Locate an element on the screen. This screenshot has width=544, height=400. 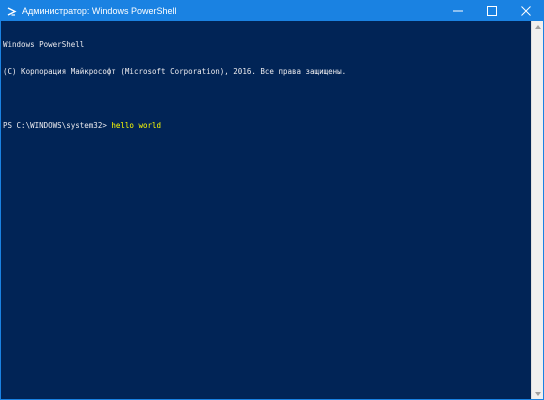
title-bar: Администратор: Windows PowerShell is located at coordinates (272, 11).